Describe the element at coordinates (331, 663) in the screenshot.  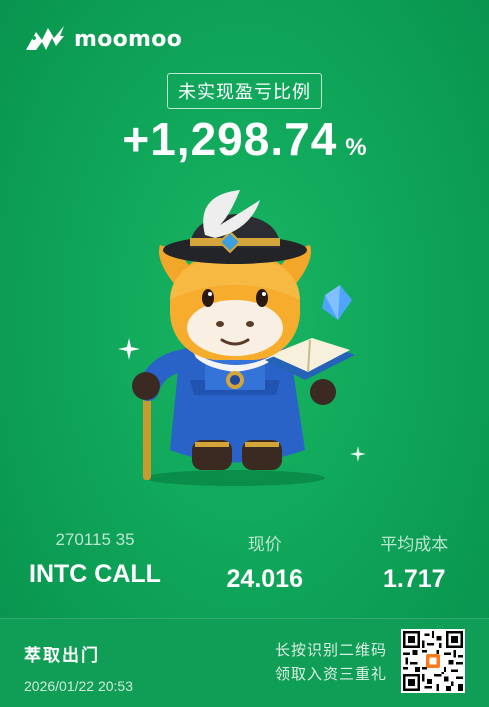
I see `qr-hint: 长按识别二维码 领取入资三重礼` at that location.